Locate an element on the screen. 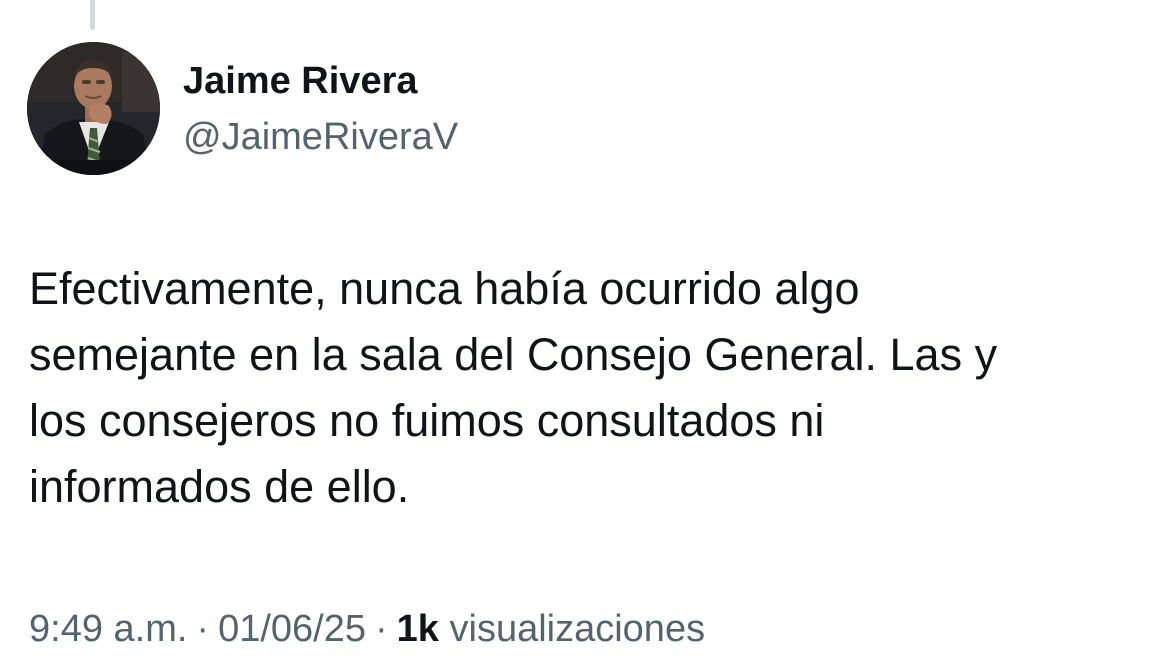 Image resolution: width=1169 pixels, height=667 pixels. author-avatar is located at coordinates (93, 108).